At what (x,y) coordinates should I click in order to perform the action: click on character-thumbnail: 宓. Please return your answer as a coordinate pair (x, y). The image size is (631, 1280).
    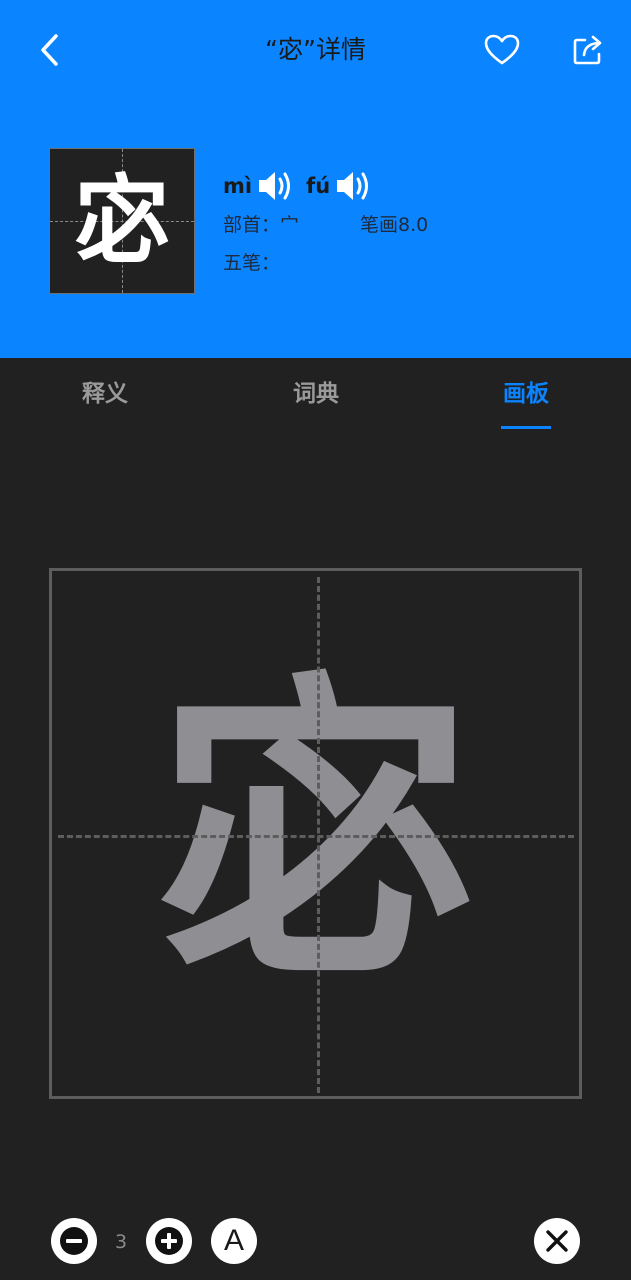
    Looking at the image, I should click on (122, 221).